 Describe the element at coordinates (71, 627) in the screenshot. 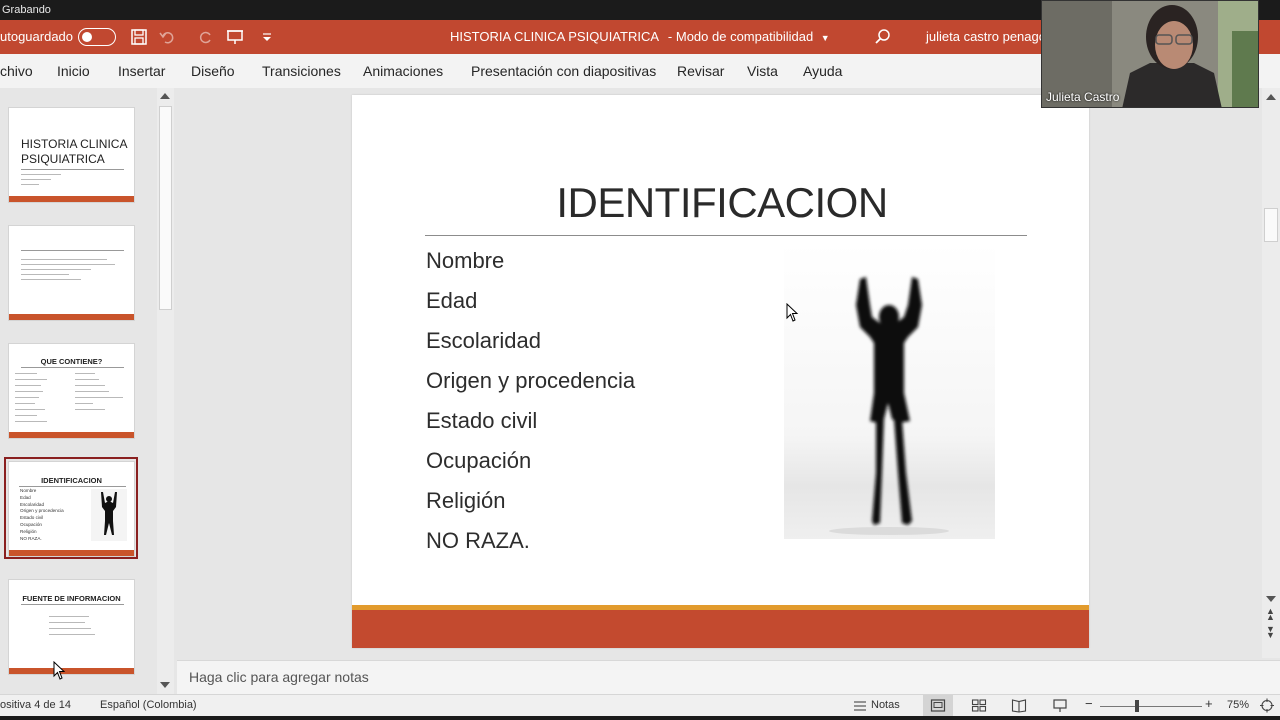

I see `slide-thumbnail-5: FUENTE DE INFORMACION` at that location.